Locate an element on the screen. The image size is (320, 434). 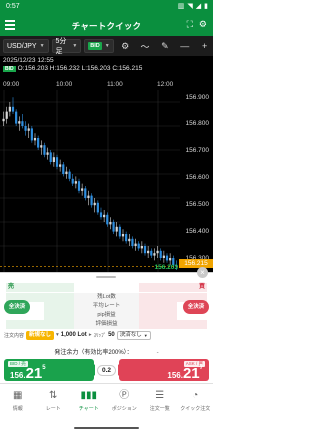
summary-row: 評価損益 is located at coordinates (106, 324).